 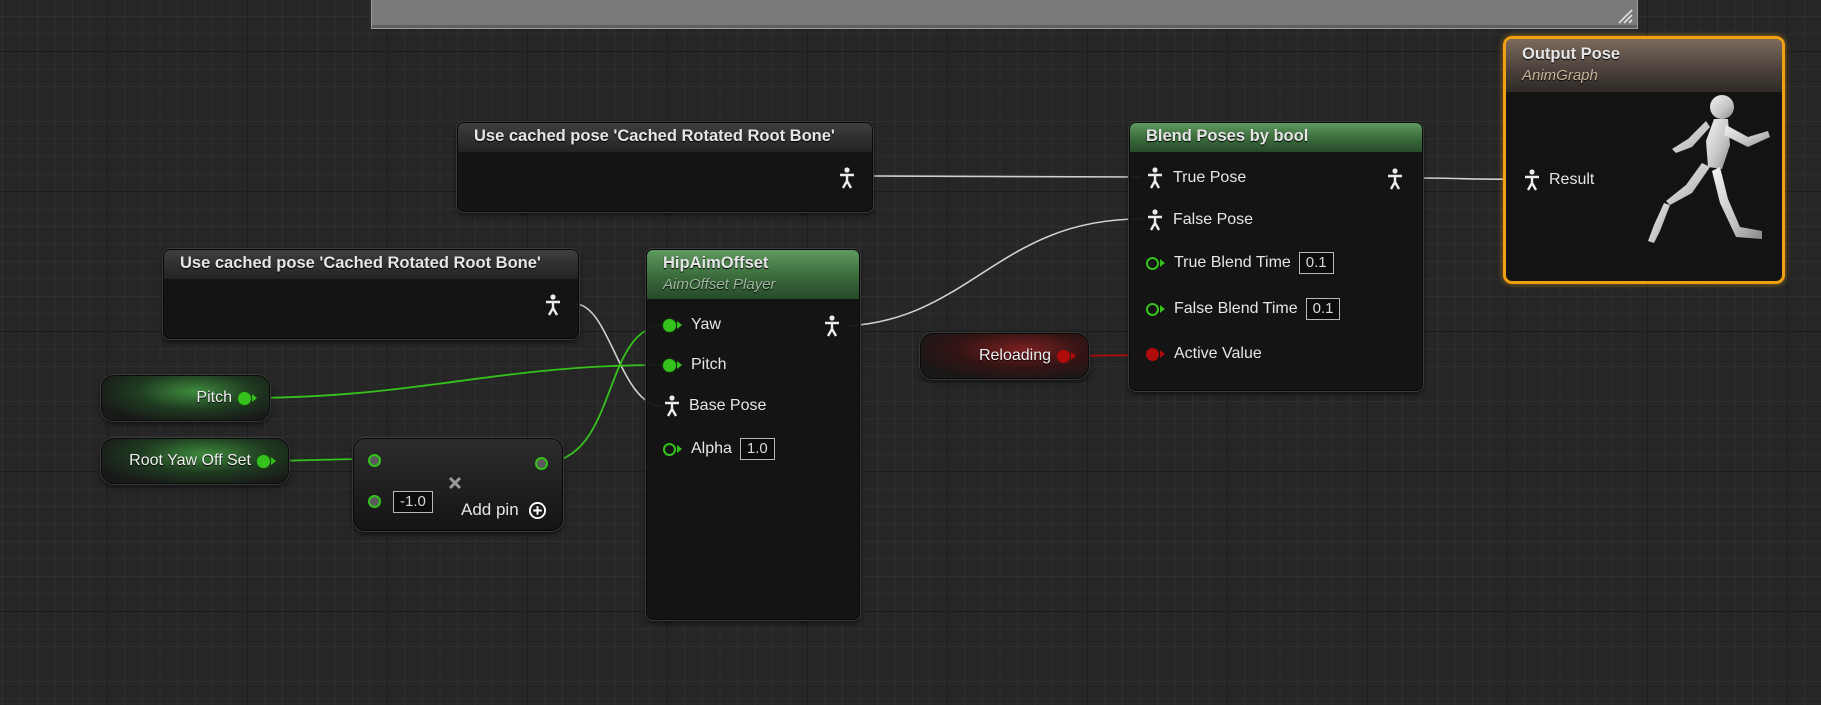 What do you see at coordinates (728, 405) in the screenshot?
I see `pin-label: Base Pose` at bounding box center [728, 405].